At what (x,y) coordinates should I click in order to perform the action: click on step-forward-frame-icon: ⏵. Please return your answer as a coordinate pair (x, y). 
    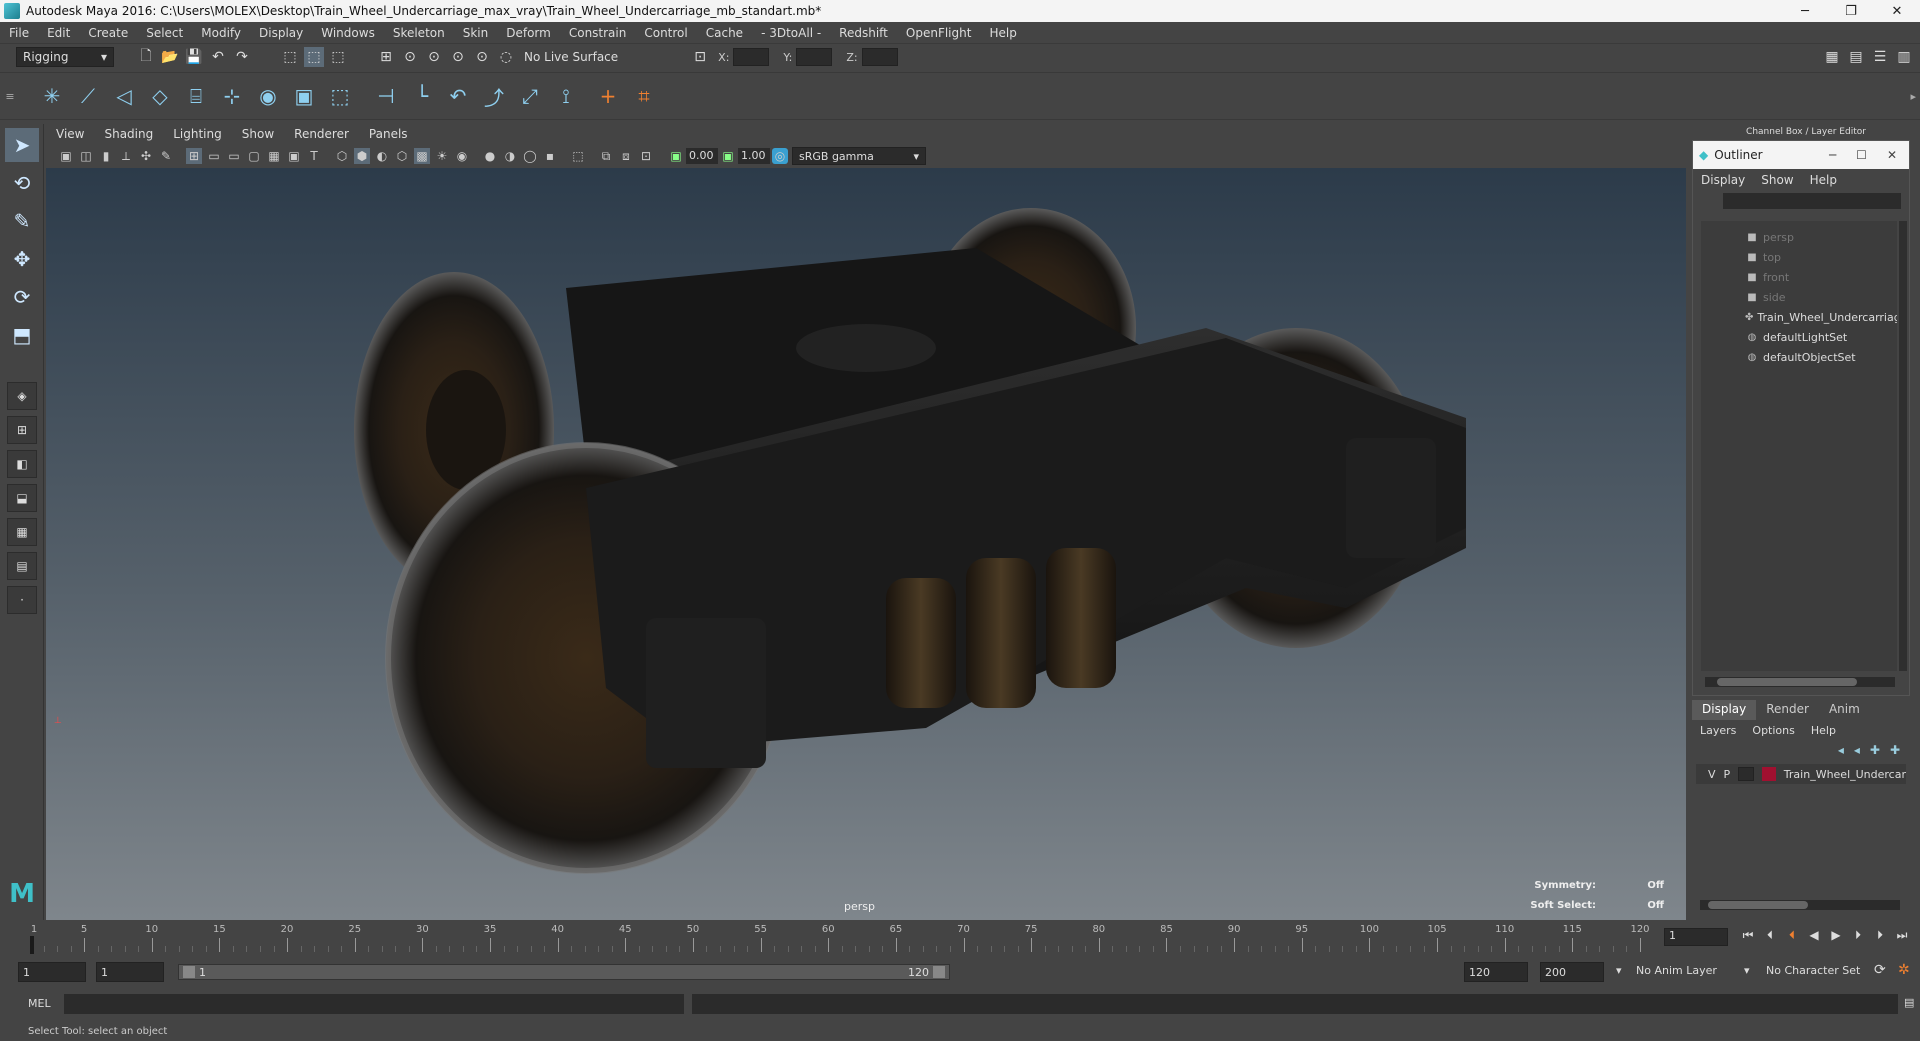
    Looking at the image, I should click on (1880, 935).